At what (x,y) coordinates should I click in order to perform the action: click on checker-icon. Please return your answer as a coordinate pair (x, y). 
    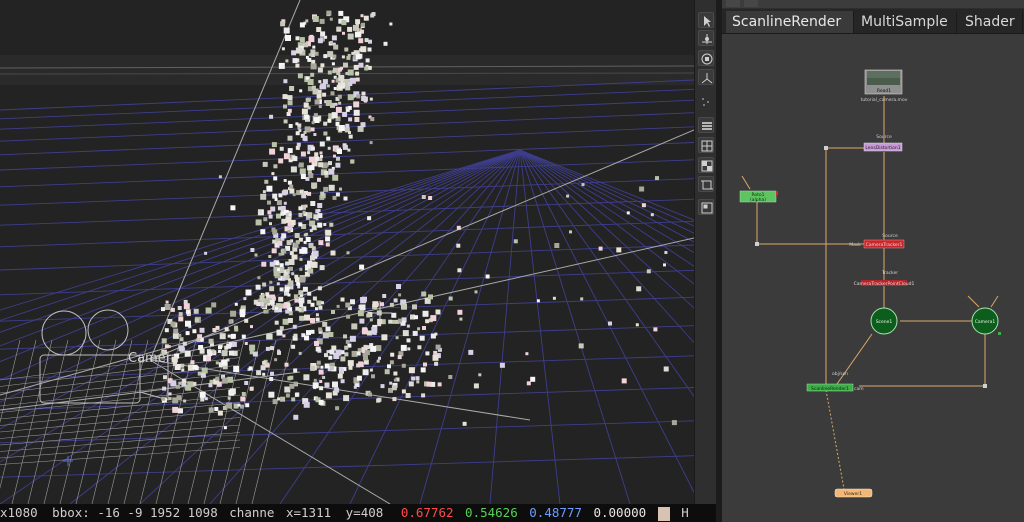
    Looking at the image, I should click on (706, 165).